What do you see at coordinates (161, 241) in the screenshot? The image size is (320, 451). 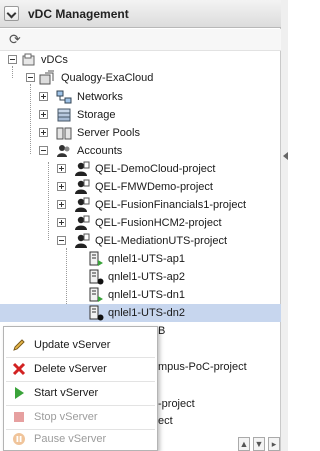 I see `tree-label: QEL-MediationUTS-project` at bounding box center [161, 241].